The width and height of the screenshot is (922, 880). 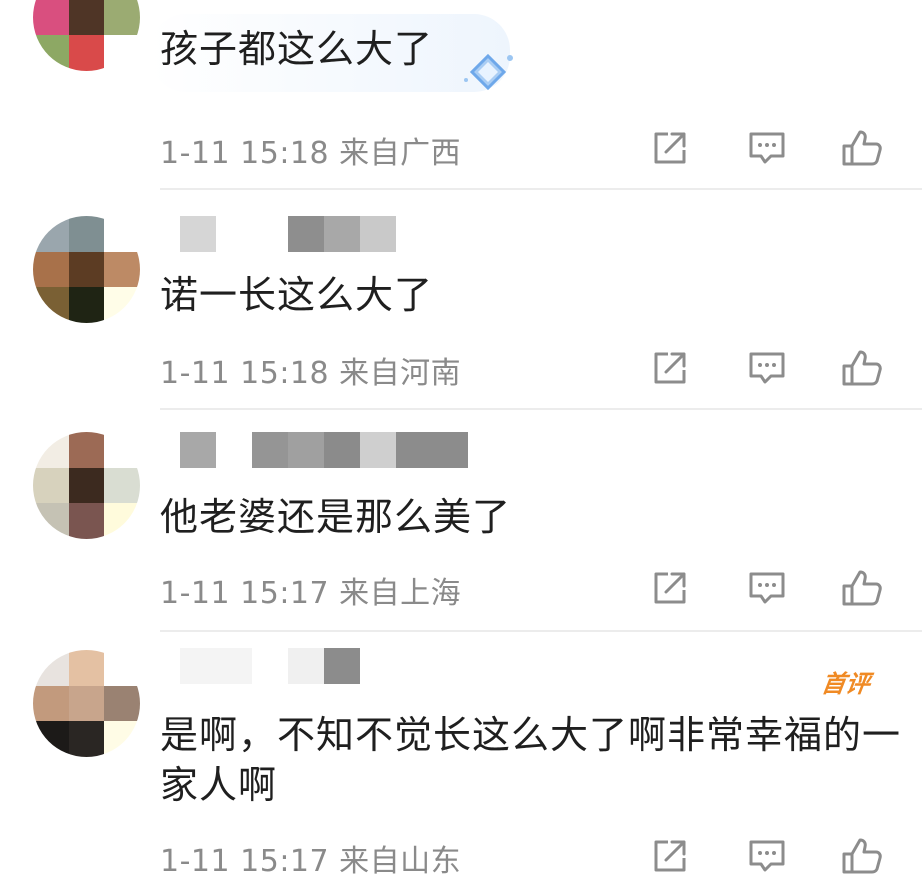 I want to click on comment-text: 他老婆还是那么美了, so click(x=336, y=517).